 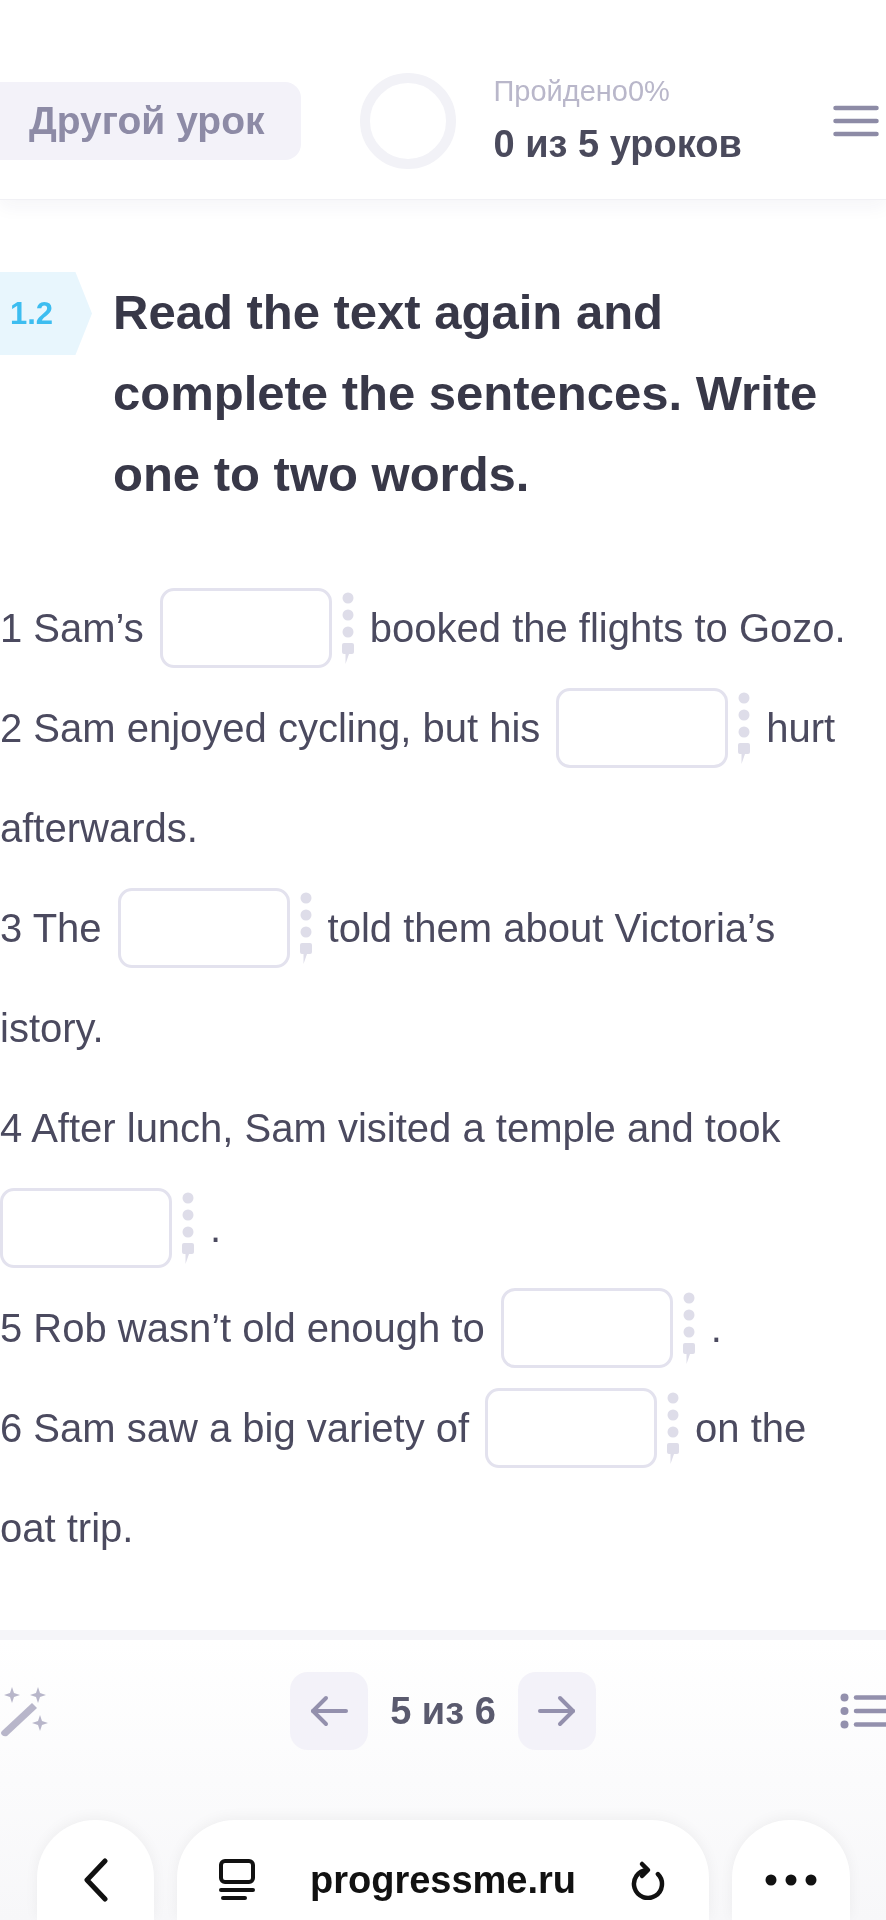 What do you see at coordinates (390, 1128) in the screenshot?
I see `sentence-text: 4 After lunch, Sam visited a temple and took` at bounding box center [390, 1128].